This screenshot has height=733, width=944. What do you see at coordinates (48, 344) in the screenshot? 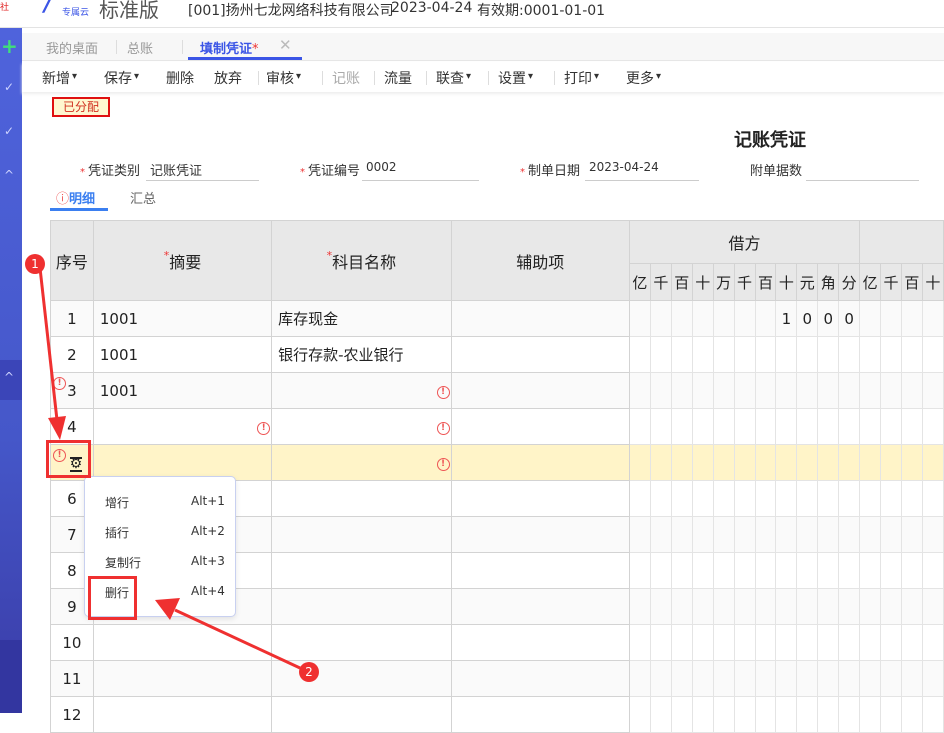
I see `arrow-1-line` at bounding box center [48, 344].